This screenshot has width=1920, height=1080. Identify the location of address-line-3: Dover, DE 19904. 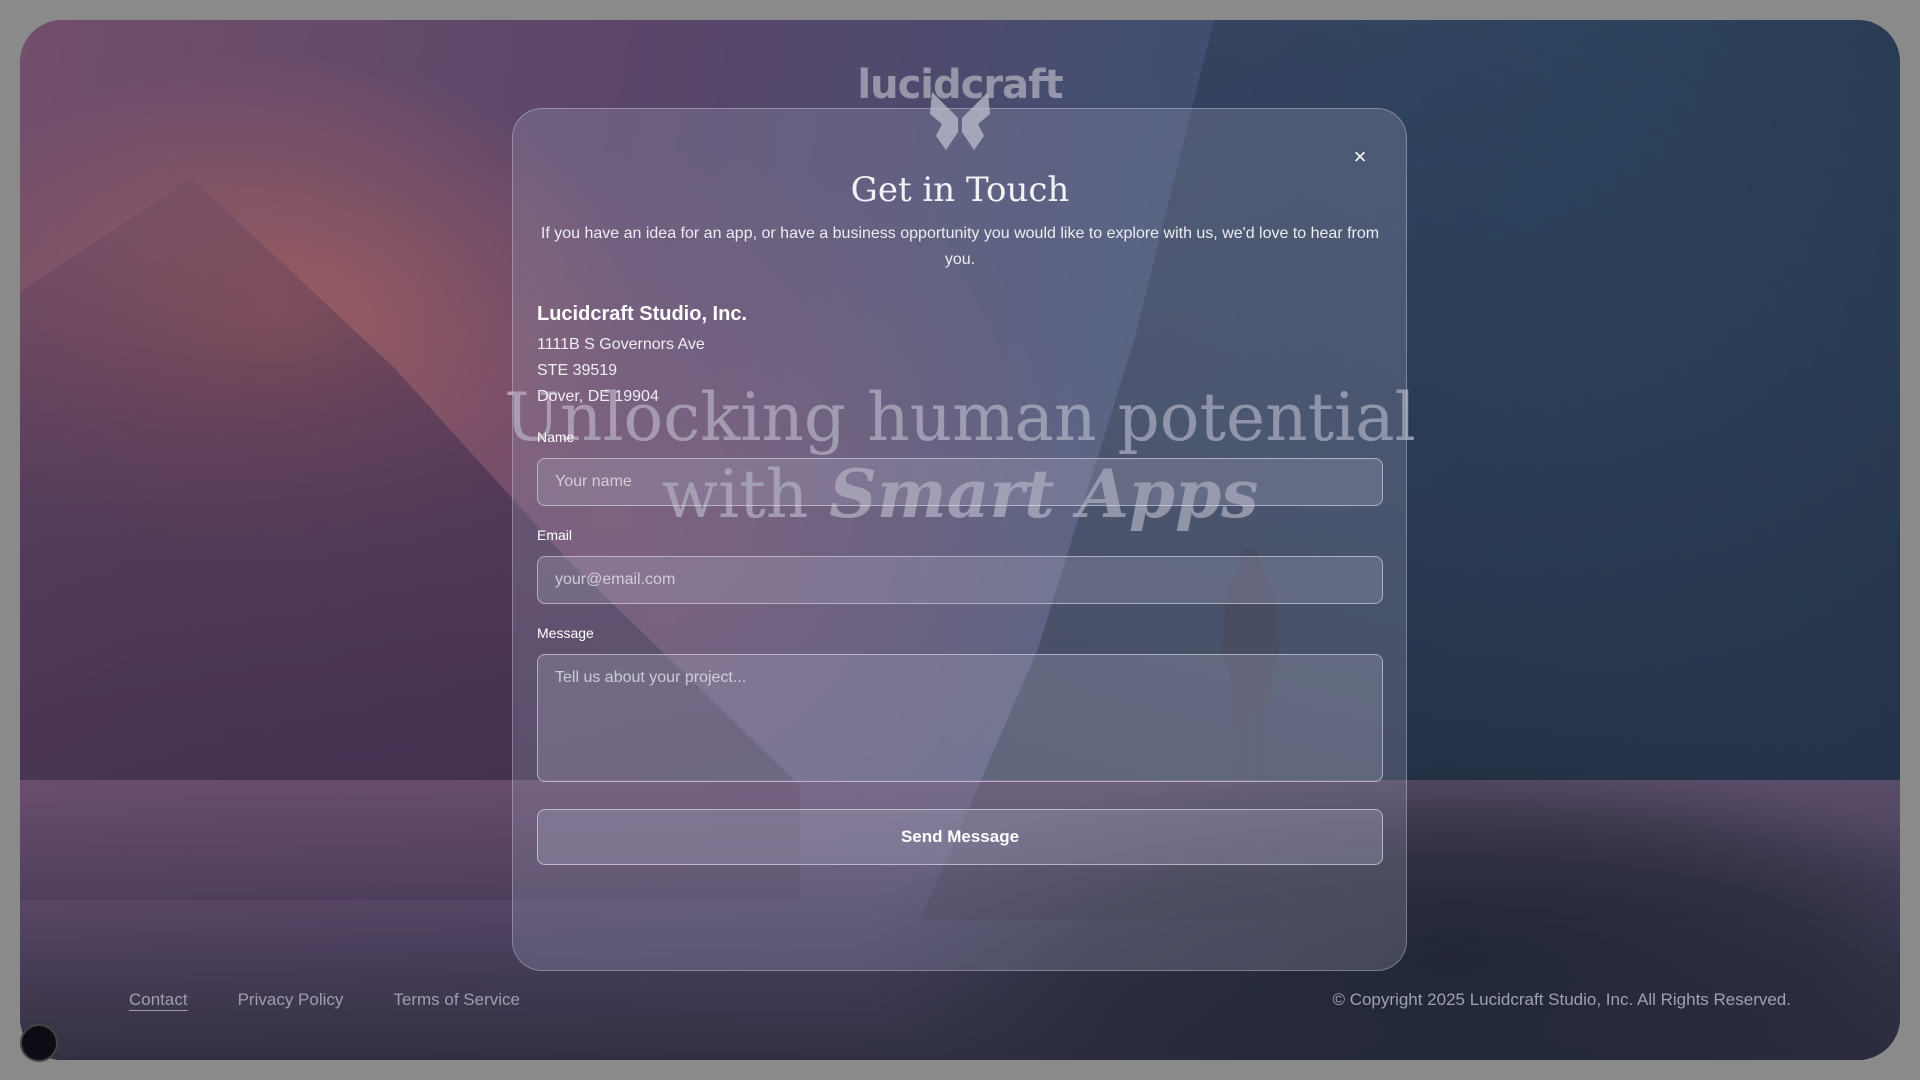
(598, 396).